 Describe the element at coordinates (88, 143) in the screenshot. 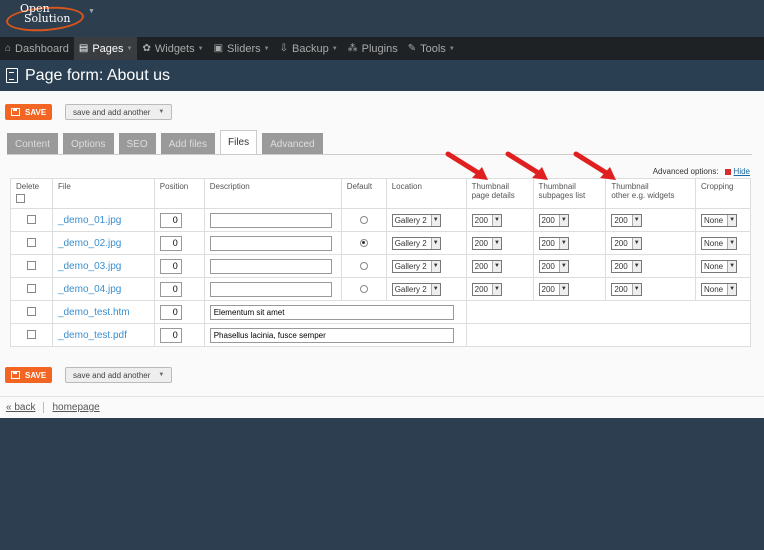

I see `tab-options: Options` at that location.